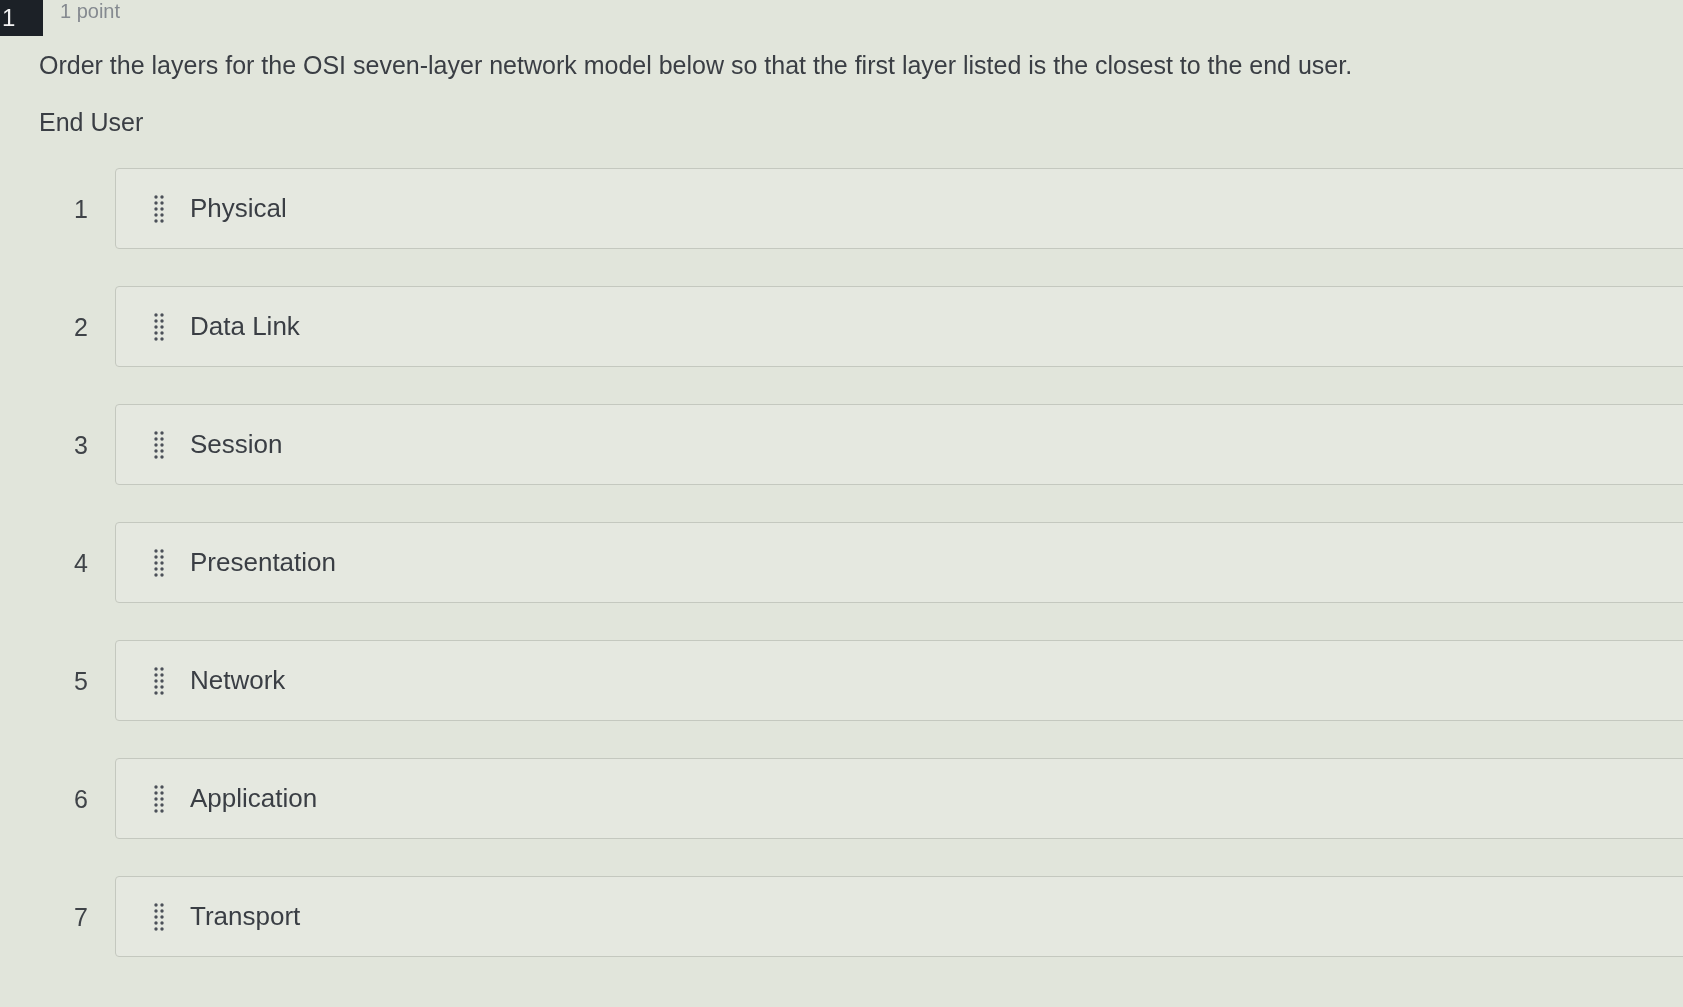 The height and width of the screenshot is (1007, 1683). I want to click on question-prompt: Order the layers for the OSI seven-layer network model below so that the first layer listed is the closest to the end user., so click(696, 65).